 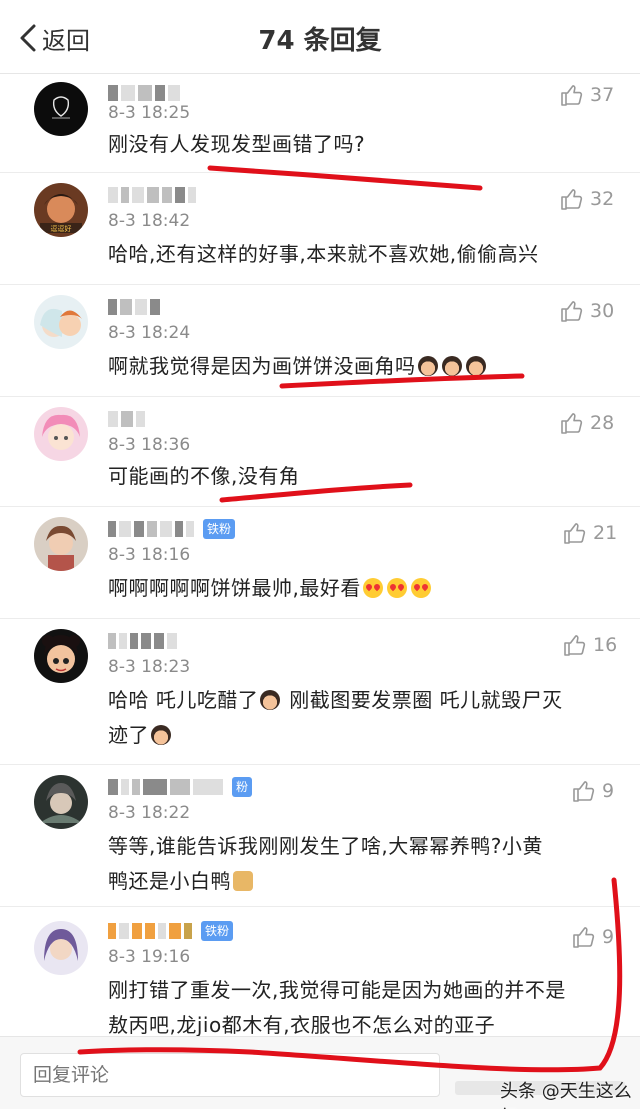 What do you see at coordinates (242, 787) in the screenshot?
I see `fan-badge: 粉` at bounding box center [242, 787].